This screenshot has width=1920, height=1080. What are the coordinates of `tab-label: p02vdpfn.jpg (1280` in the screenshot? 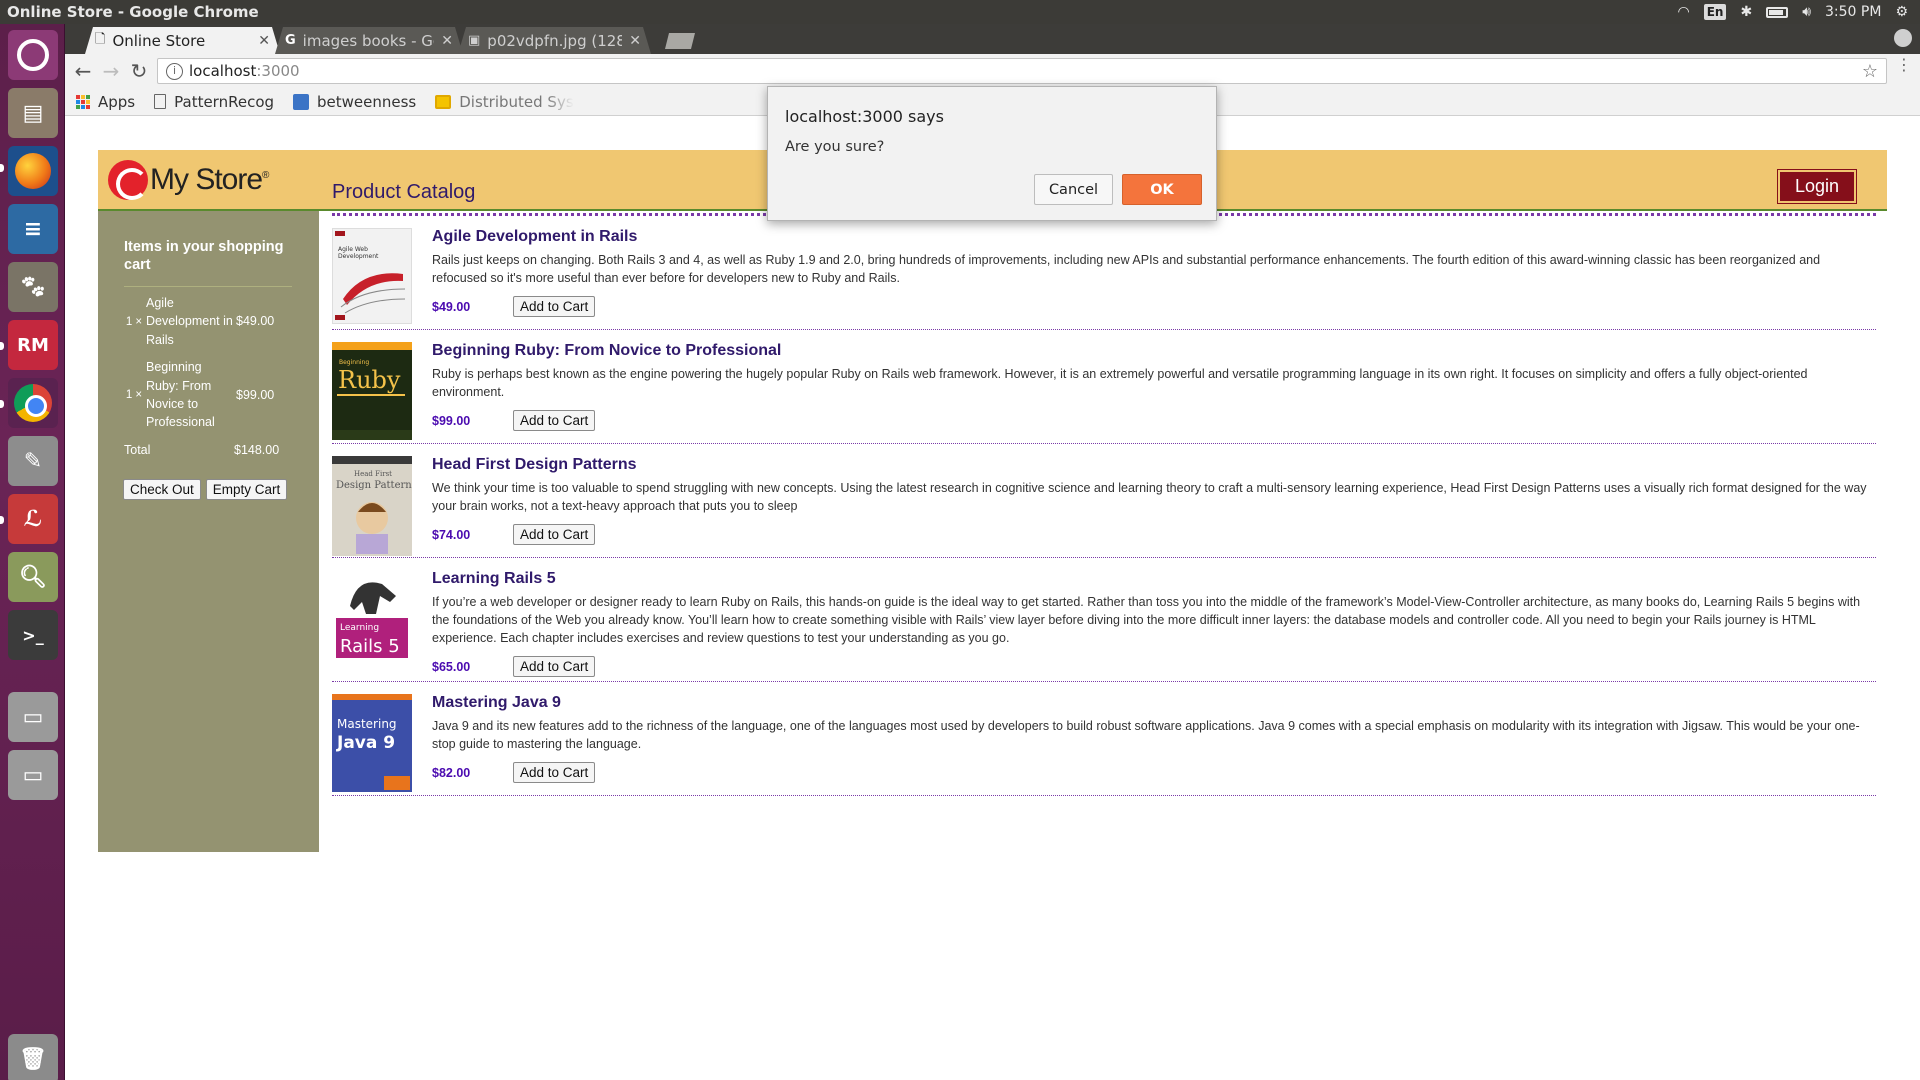 It's located at (555, 40).